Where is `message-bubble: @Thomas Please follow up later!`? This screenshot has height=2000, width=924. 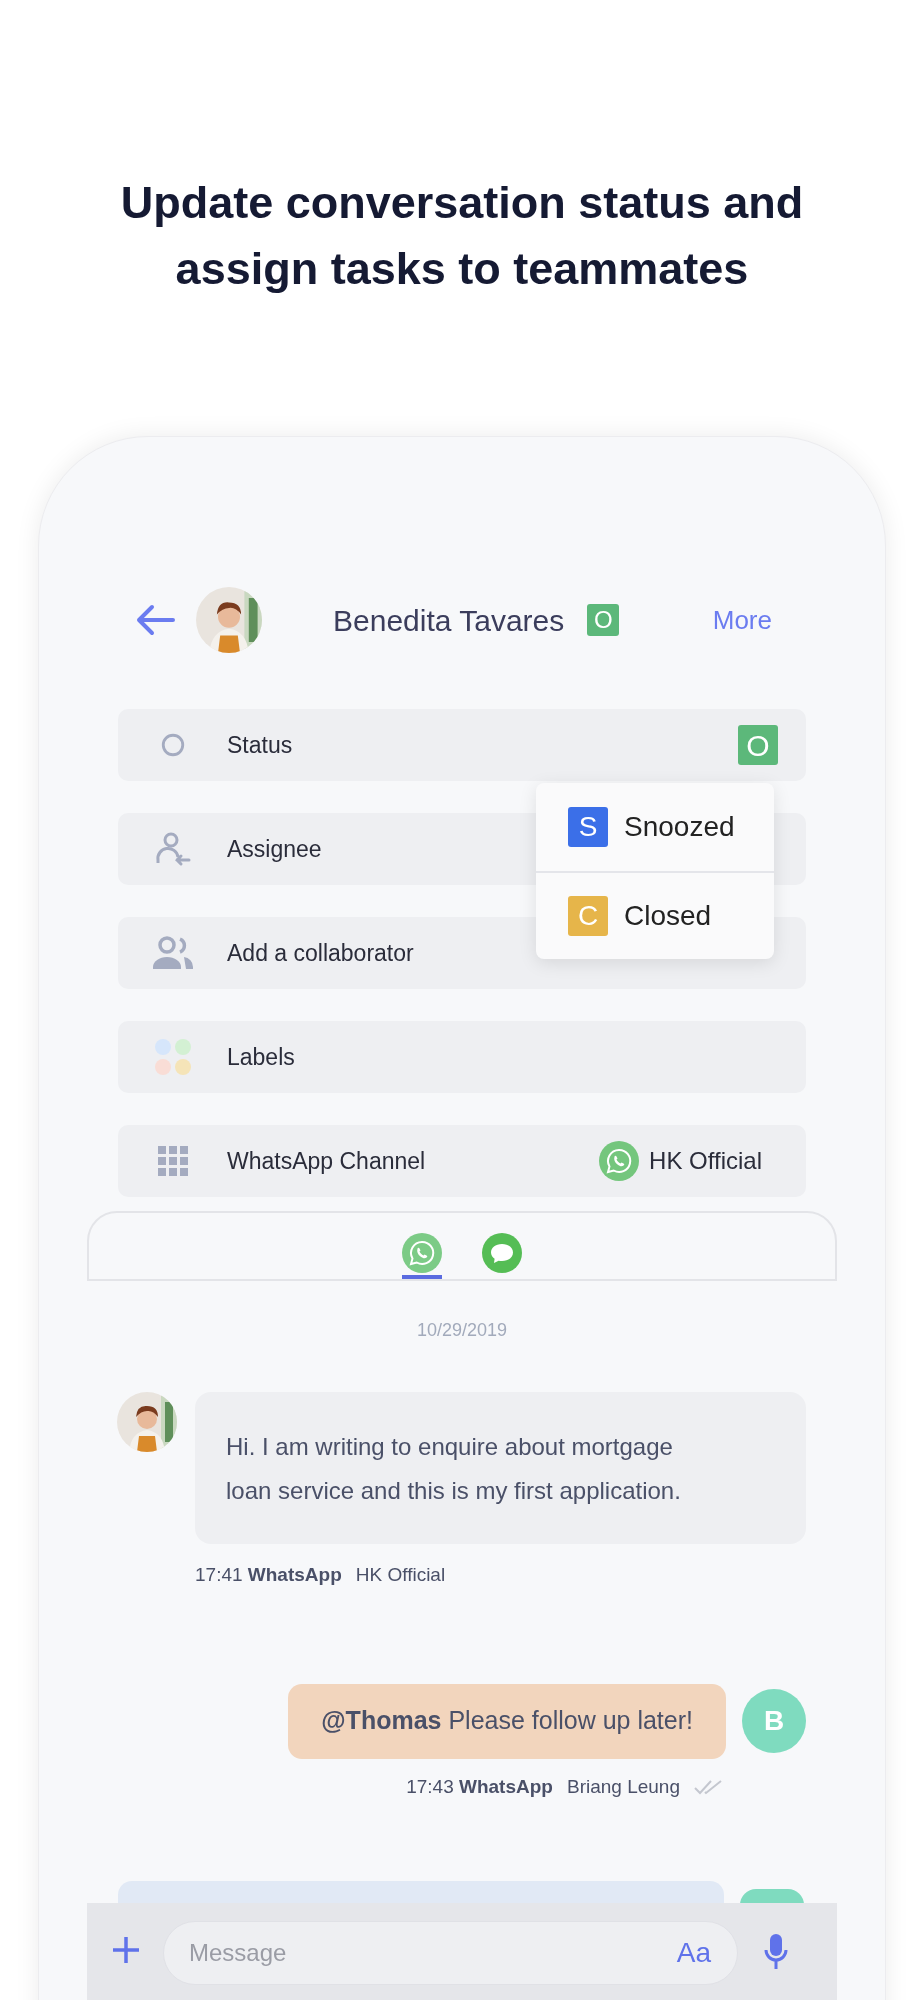
message-bubble: @Thomas Please follow up later! is located at coordinates (507, 1721).